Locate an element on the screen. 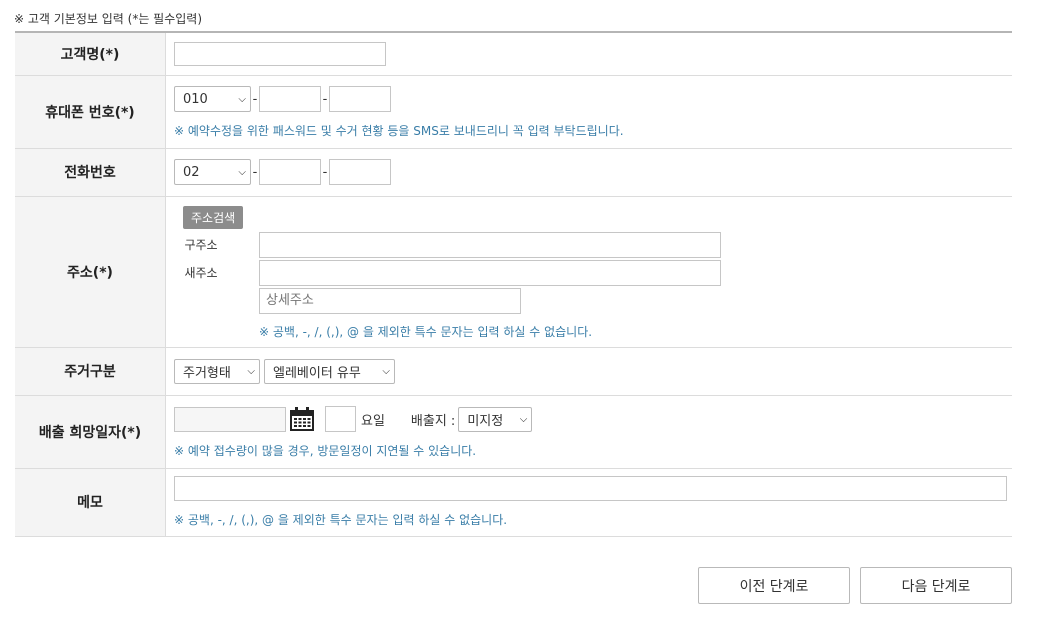 The height and width of the screenshot is (627, 1042). label-pickup: 배출 희망일자(*) is located at coordinates (90, 432).